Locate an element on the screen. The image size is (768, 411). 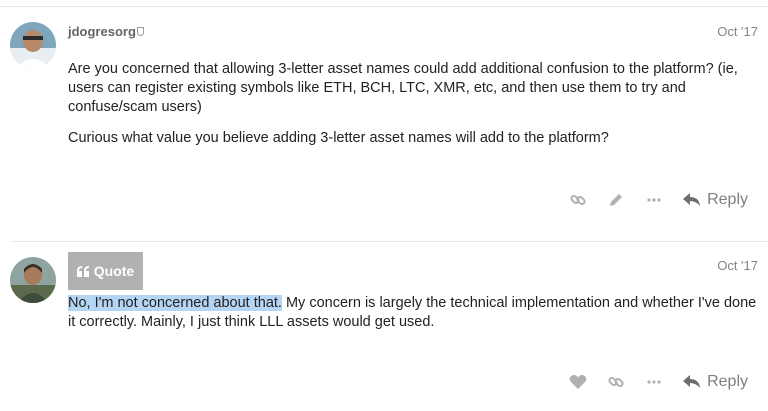
quote-icon is located at coordinates (82, 271).